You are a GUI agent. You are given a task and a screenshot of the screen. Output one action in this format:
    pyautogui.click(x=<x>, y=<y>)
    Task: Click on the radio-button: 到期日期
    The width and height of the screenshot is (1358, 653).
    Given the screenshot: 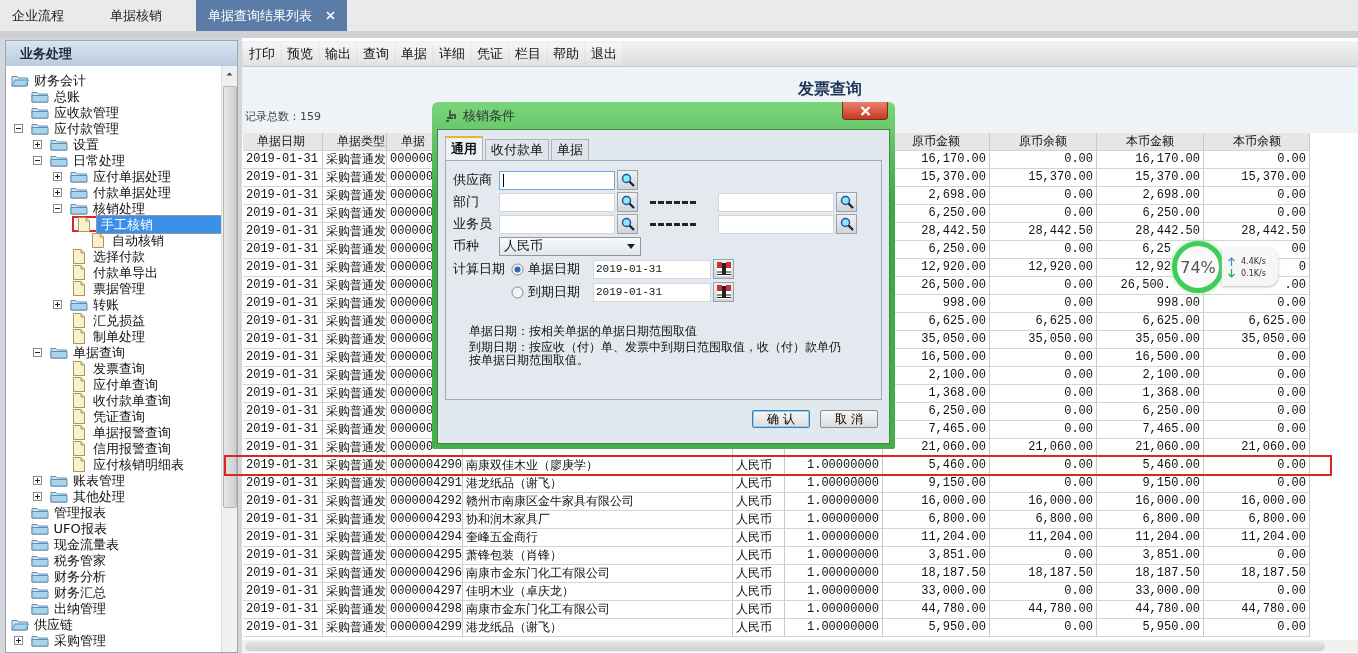 What is the action you would take?
    pyautogui.click(x=551, y=292)
    